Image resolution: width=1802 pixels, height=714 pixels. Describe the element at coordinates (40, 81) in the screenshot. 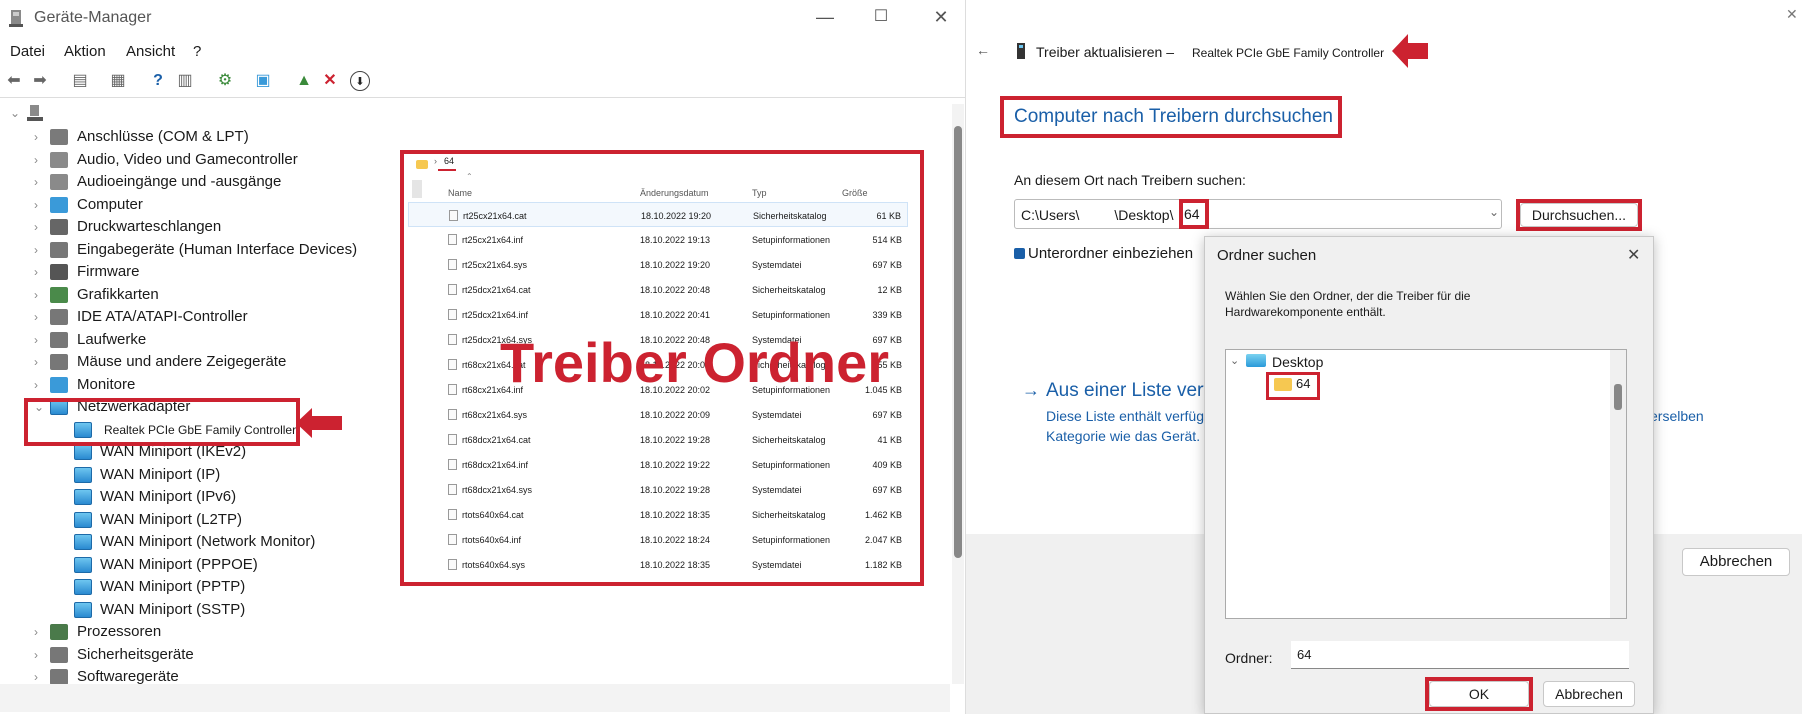

I see `forward-icon: ➡` at that location.